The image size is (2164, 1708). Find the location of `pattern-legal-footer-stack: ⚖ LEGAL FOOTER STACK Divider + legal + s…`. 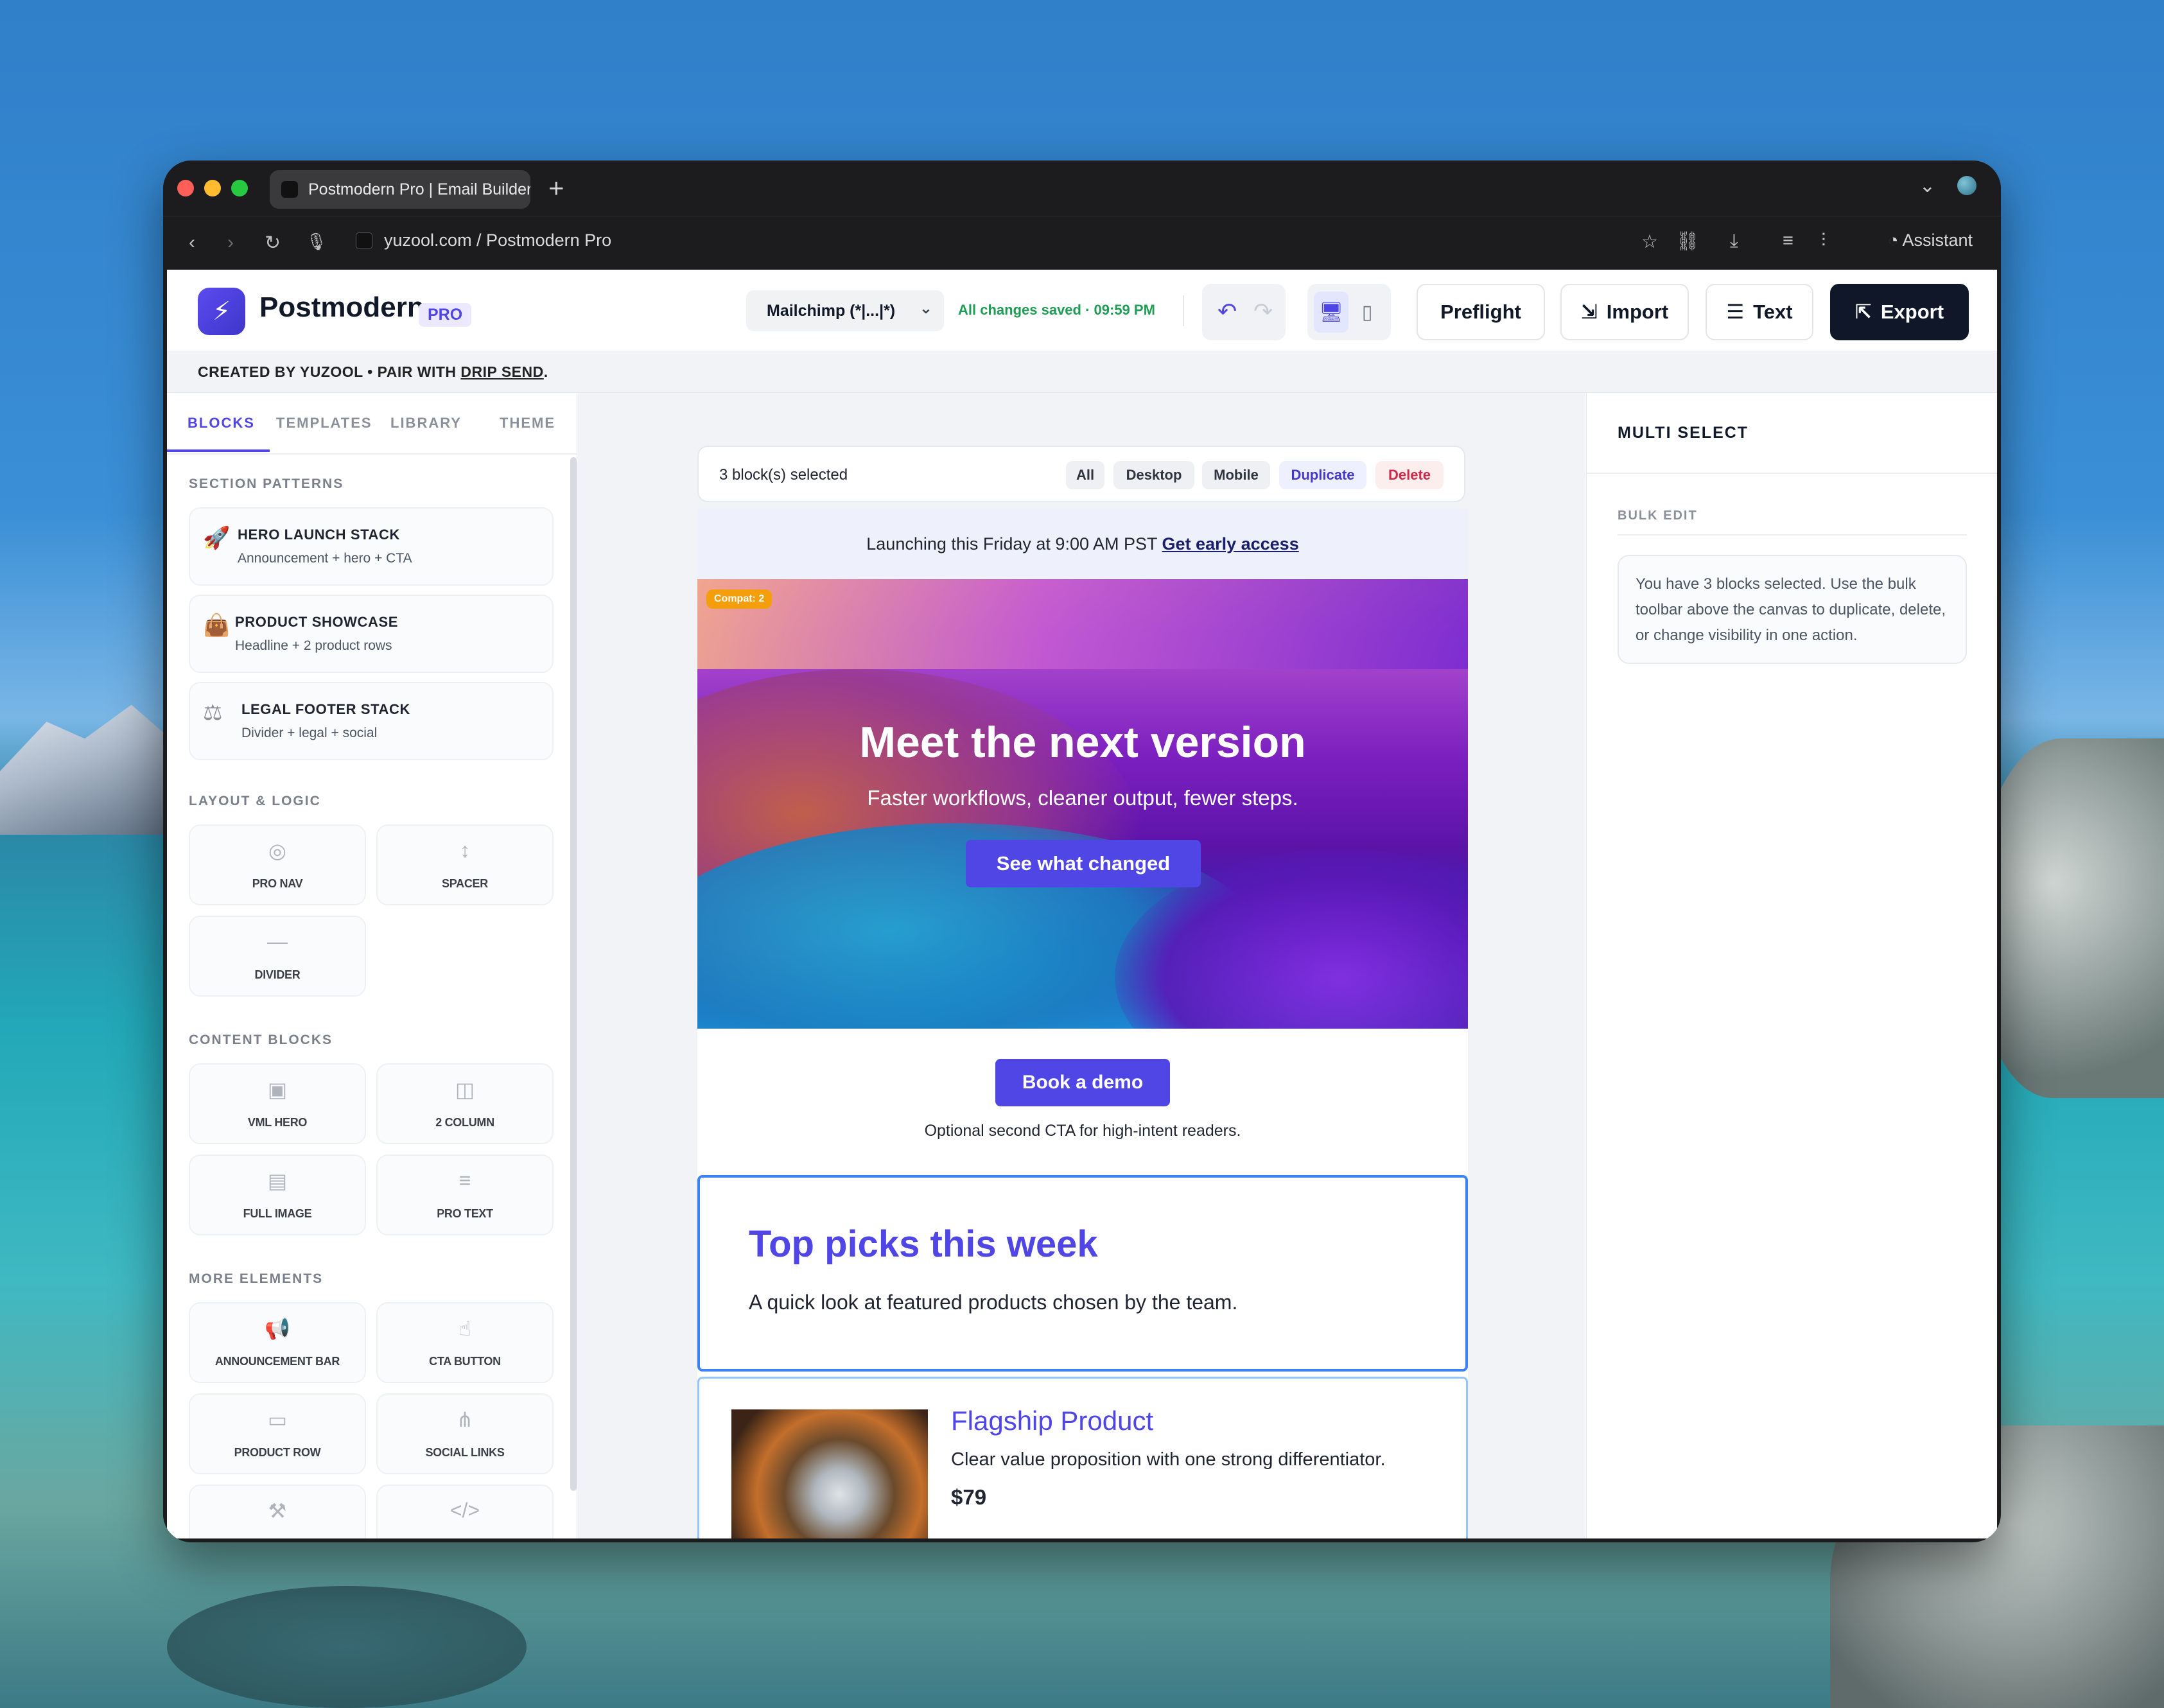

pattern-legal-footer-stack: ⚖ LEGAL FOOTER STACK Divider + legal + s… is located at coordinates (372, 721).